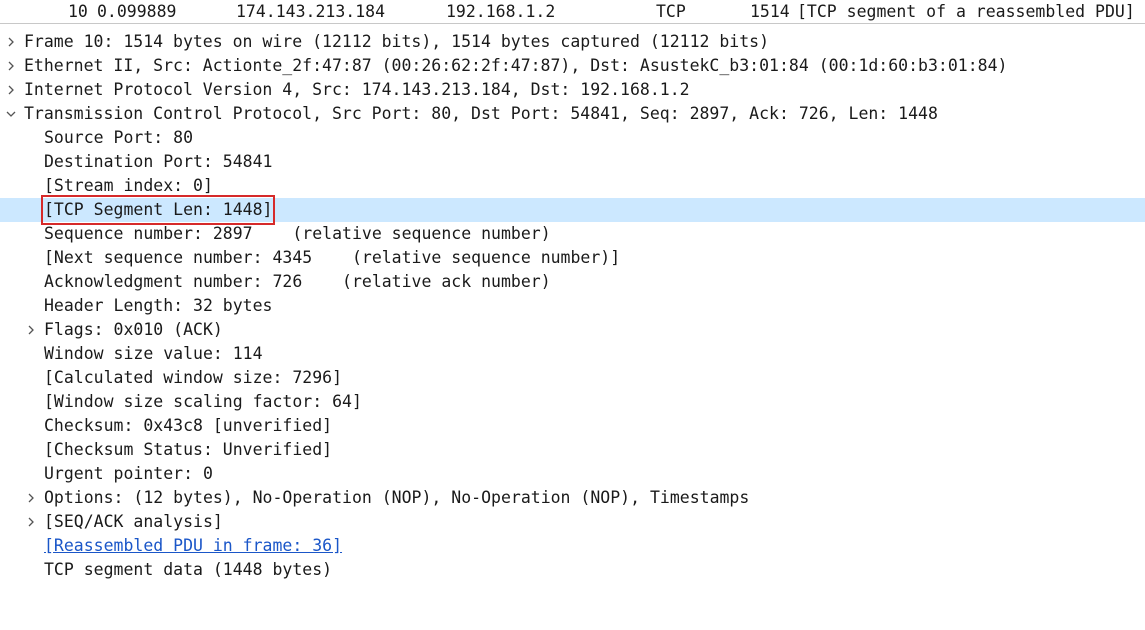 This screenshot has width=1145, height=630. What do you see at coordinates (193, 546) in the screenshot?
I see `reassembled-pdu-link: [Reassembled PDU in frame: 36]` at bounding box center [193, 546].